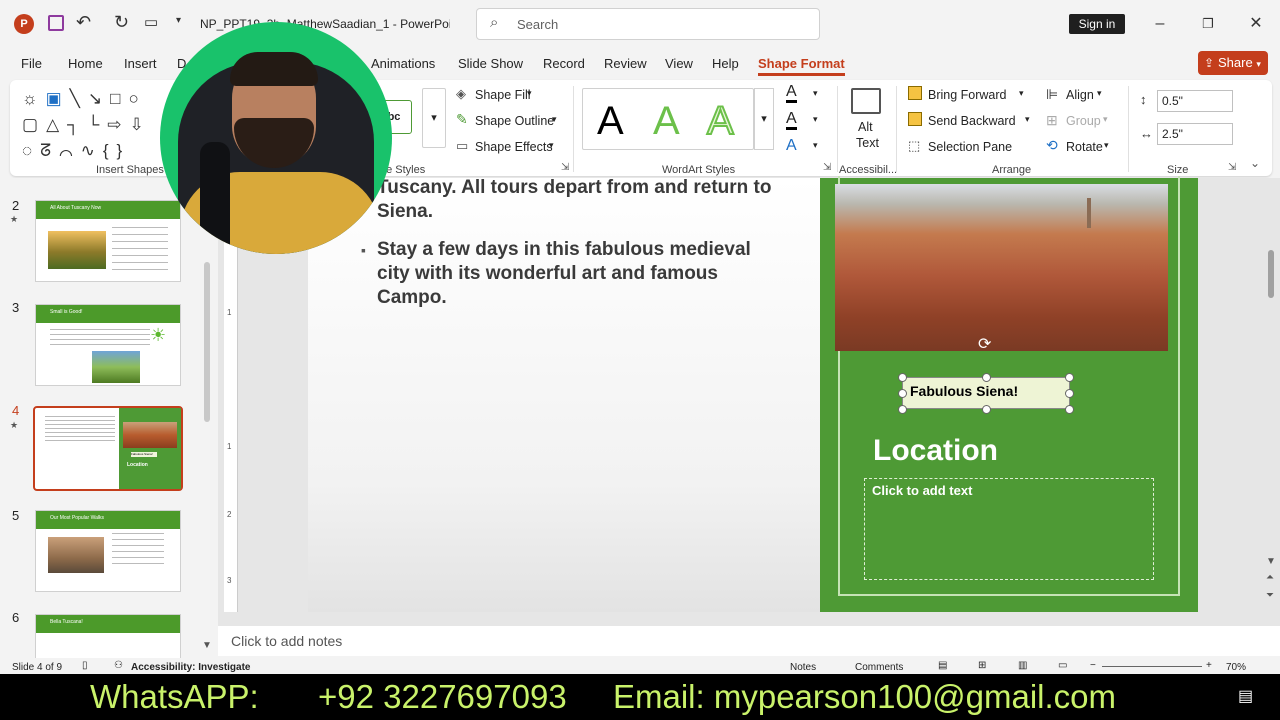  What do you see at coordinates (564, 63) in the screenshot?
I see `tab-record: Record` at bounding box center [564, 63].